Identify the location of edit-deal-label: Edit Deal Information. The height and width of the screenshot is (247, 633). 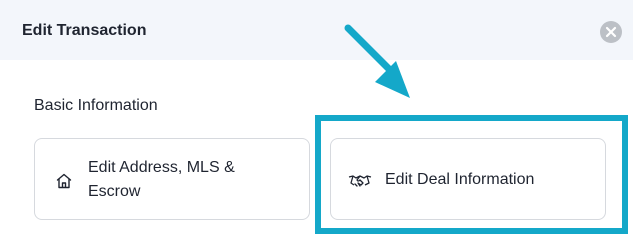
(460, 179).